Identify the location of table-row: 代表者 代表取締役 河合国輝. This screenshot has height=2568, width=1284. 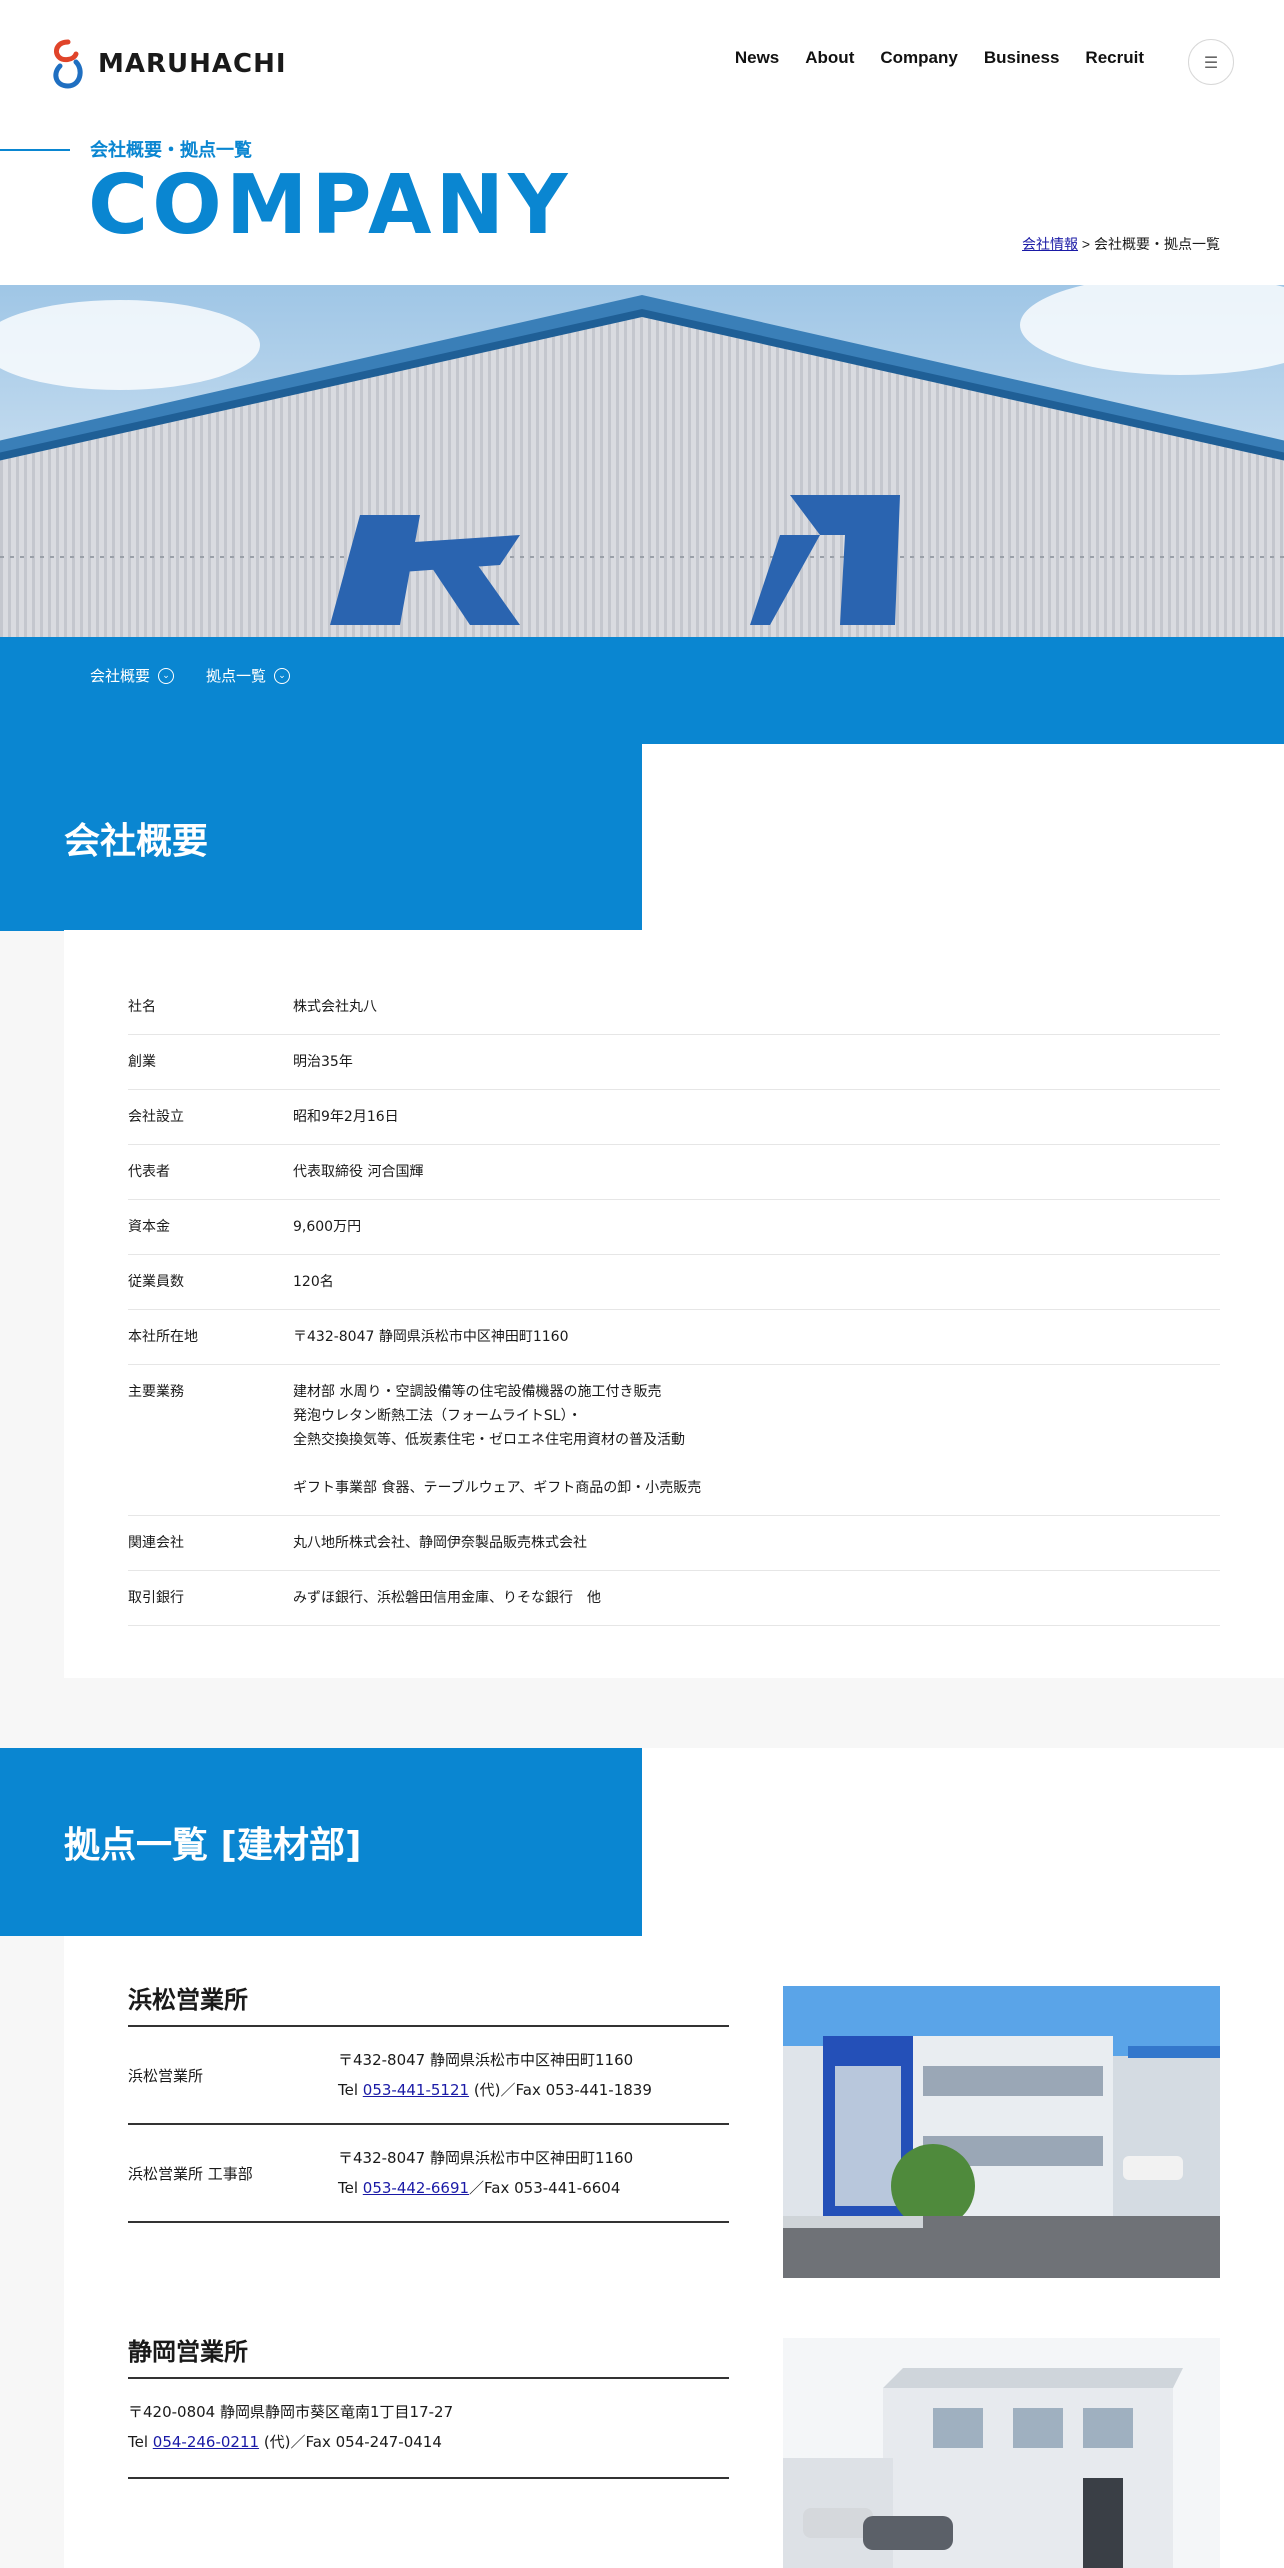
(674, 1172).